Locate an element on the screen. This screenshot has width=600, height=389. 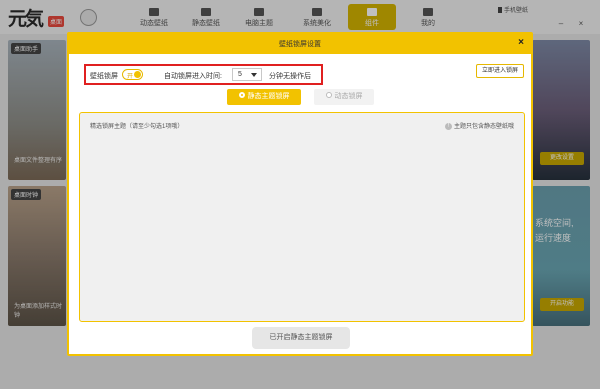
auto-lock-label: 自动锁屏进入时间: is located at coordinates (193, 76).